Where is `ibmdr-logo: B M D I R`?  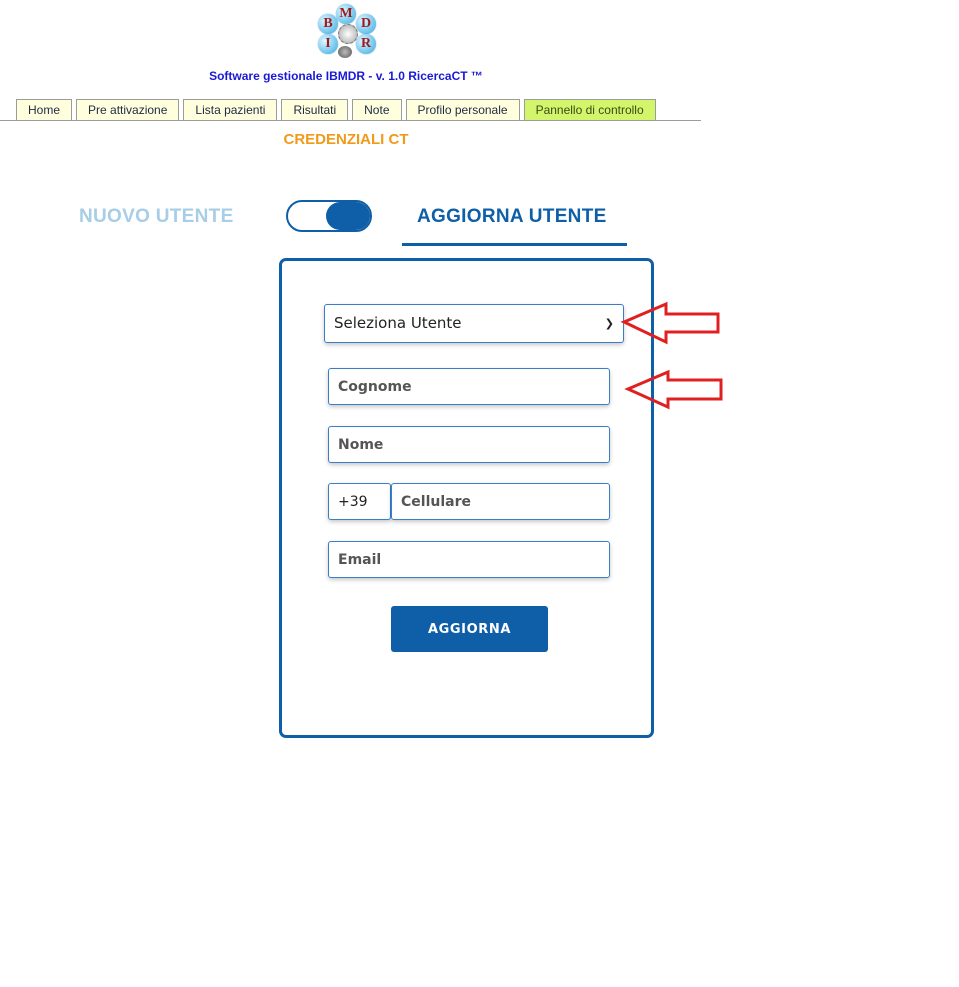
ibmdr-logo: B M D I R is located at coordinates (347, 33).